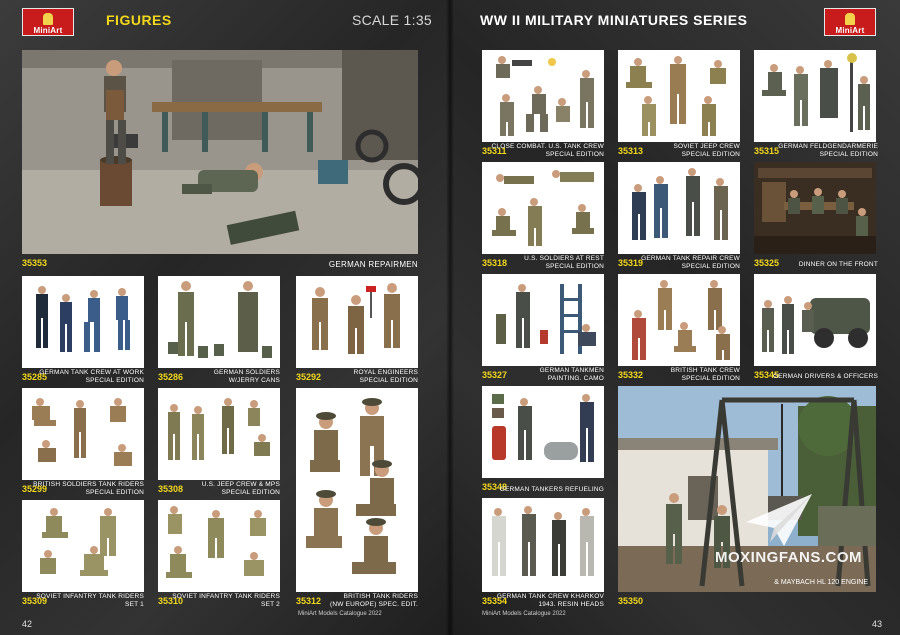 The image size is (900, 635). Describe the element at coordinates (450, 317) in the screenshot. I see `page-gutter` at that location.